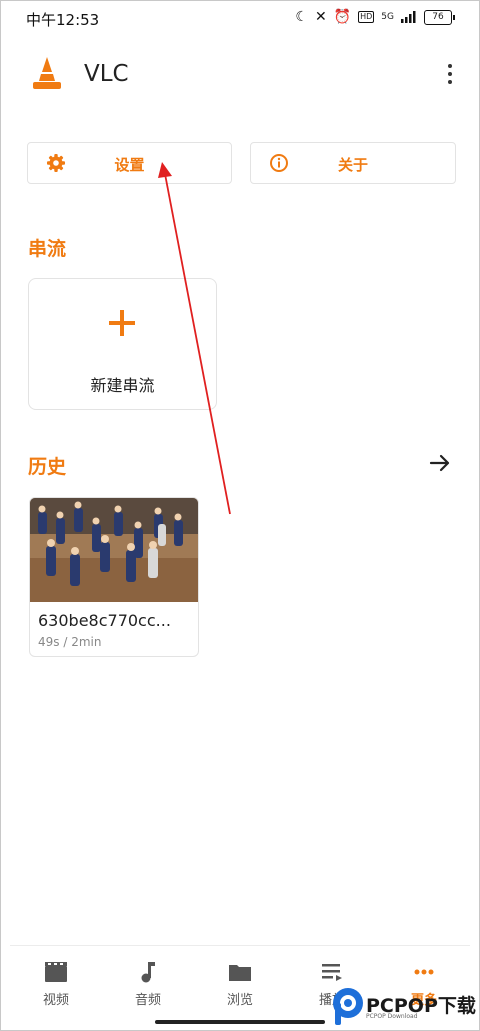 The width and height of the screenshot is (480, 1031). Describe the element at coordinates (240, 973) in the screenshot. I see `folder-icon` at that location.